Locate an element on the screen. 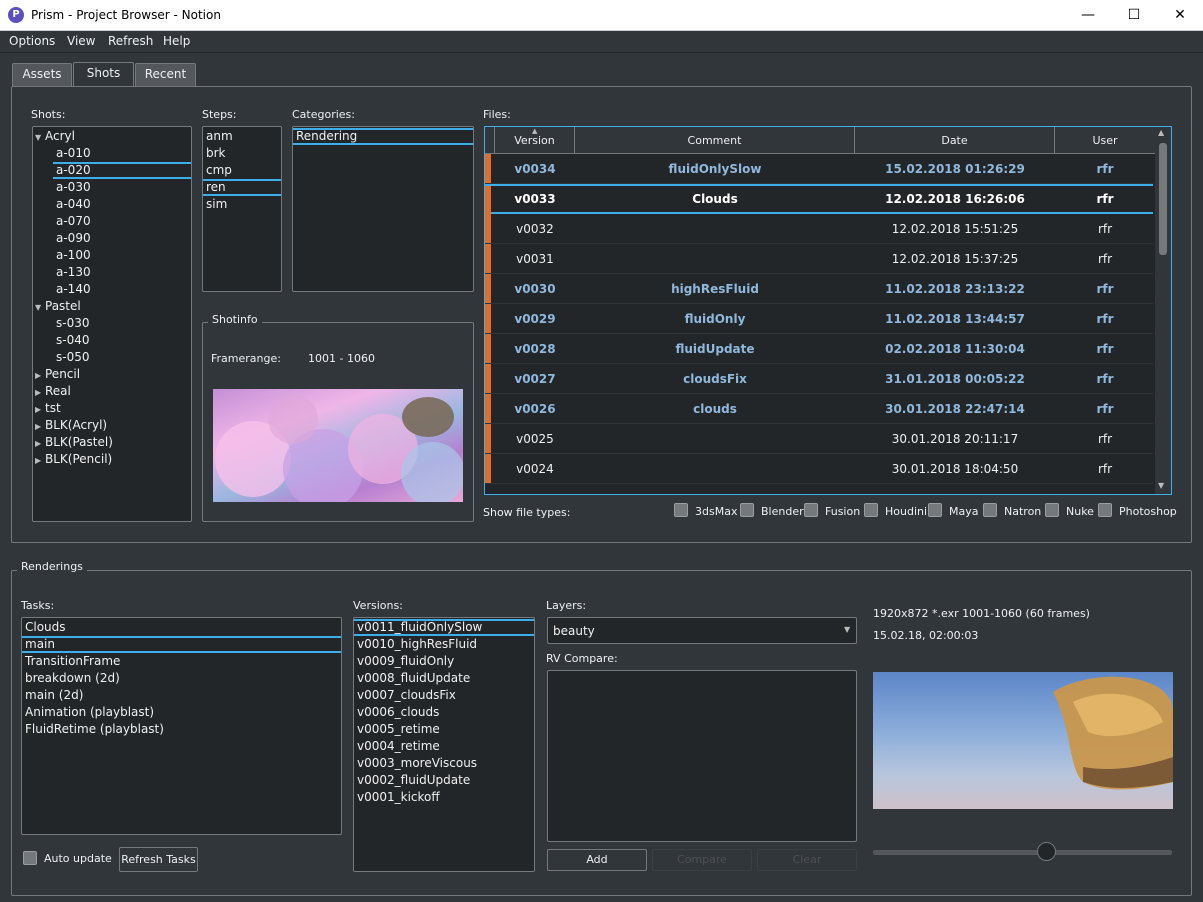  list-item: v0002_fluidUpdate is located at coordinates (444, 780).